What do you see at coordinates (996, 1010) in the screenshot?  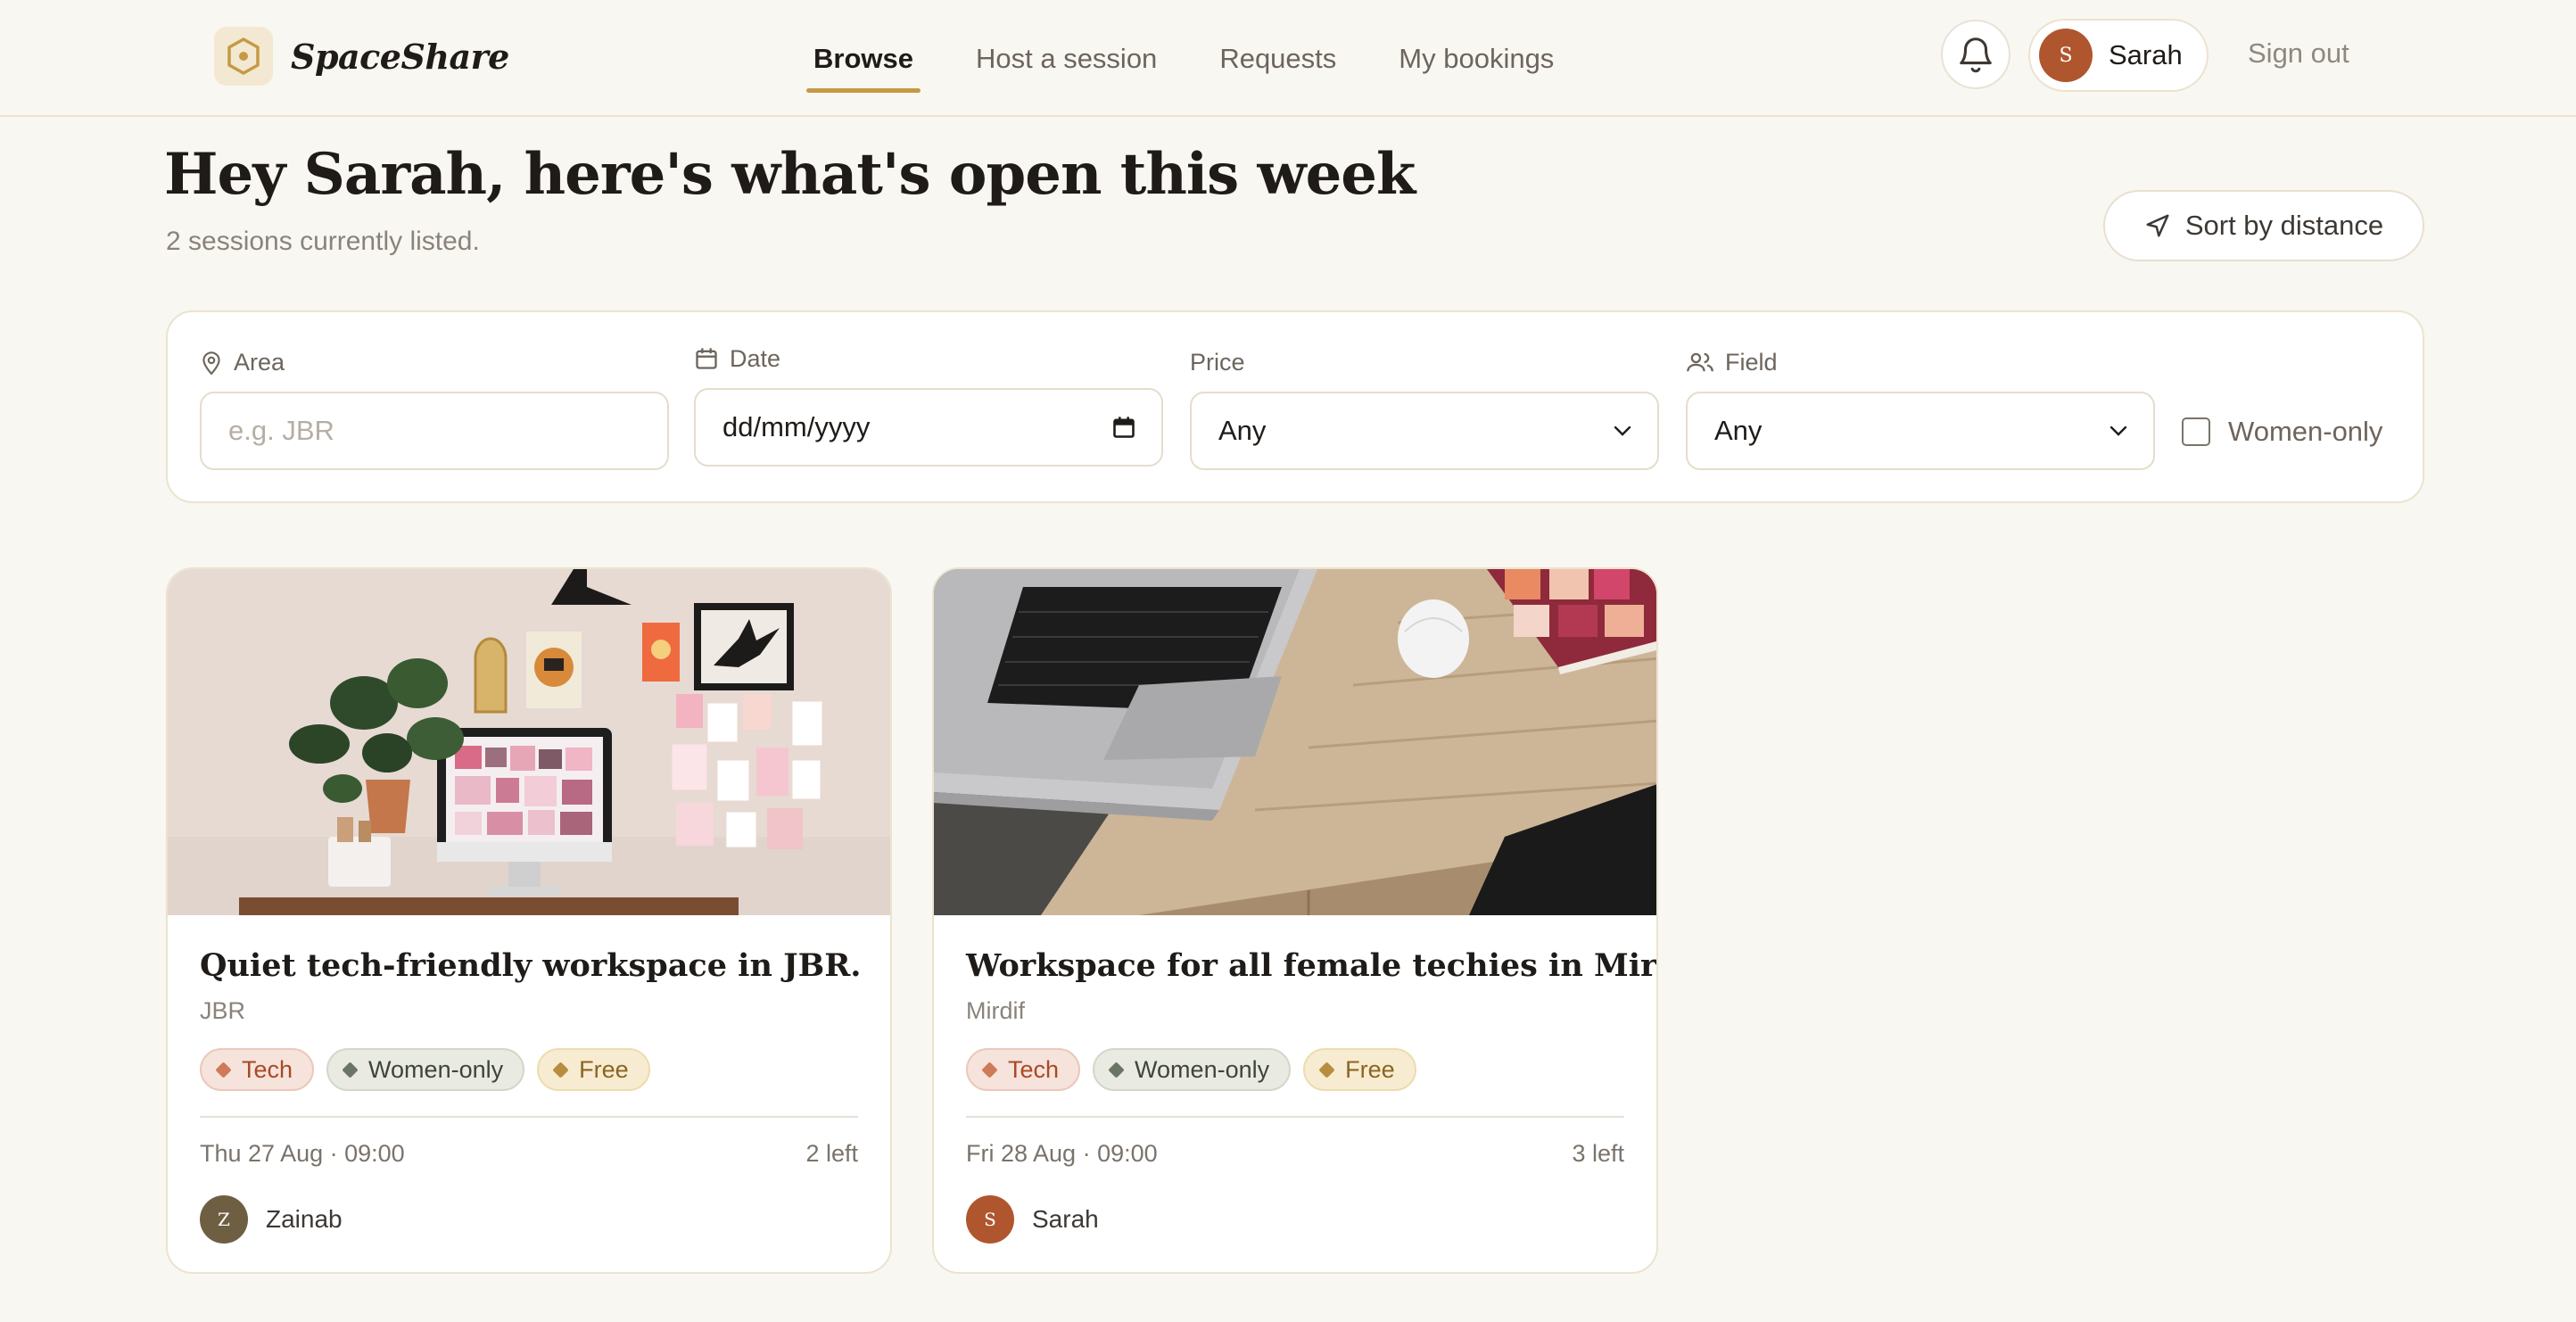 I see `listing-area: Mirdif` at bounding box center [996, 1010].